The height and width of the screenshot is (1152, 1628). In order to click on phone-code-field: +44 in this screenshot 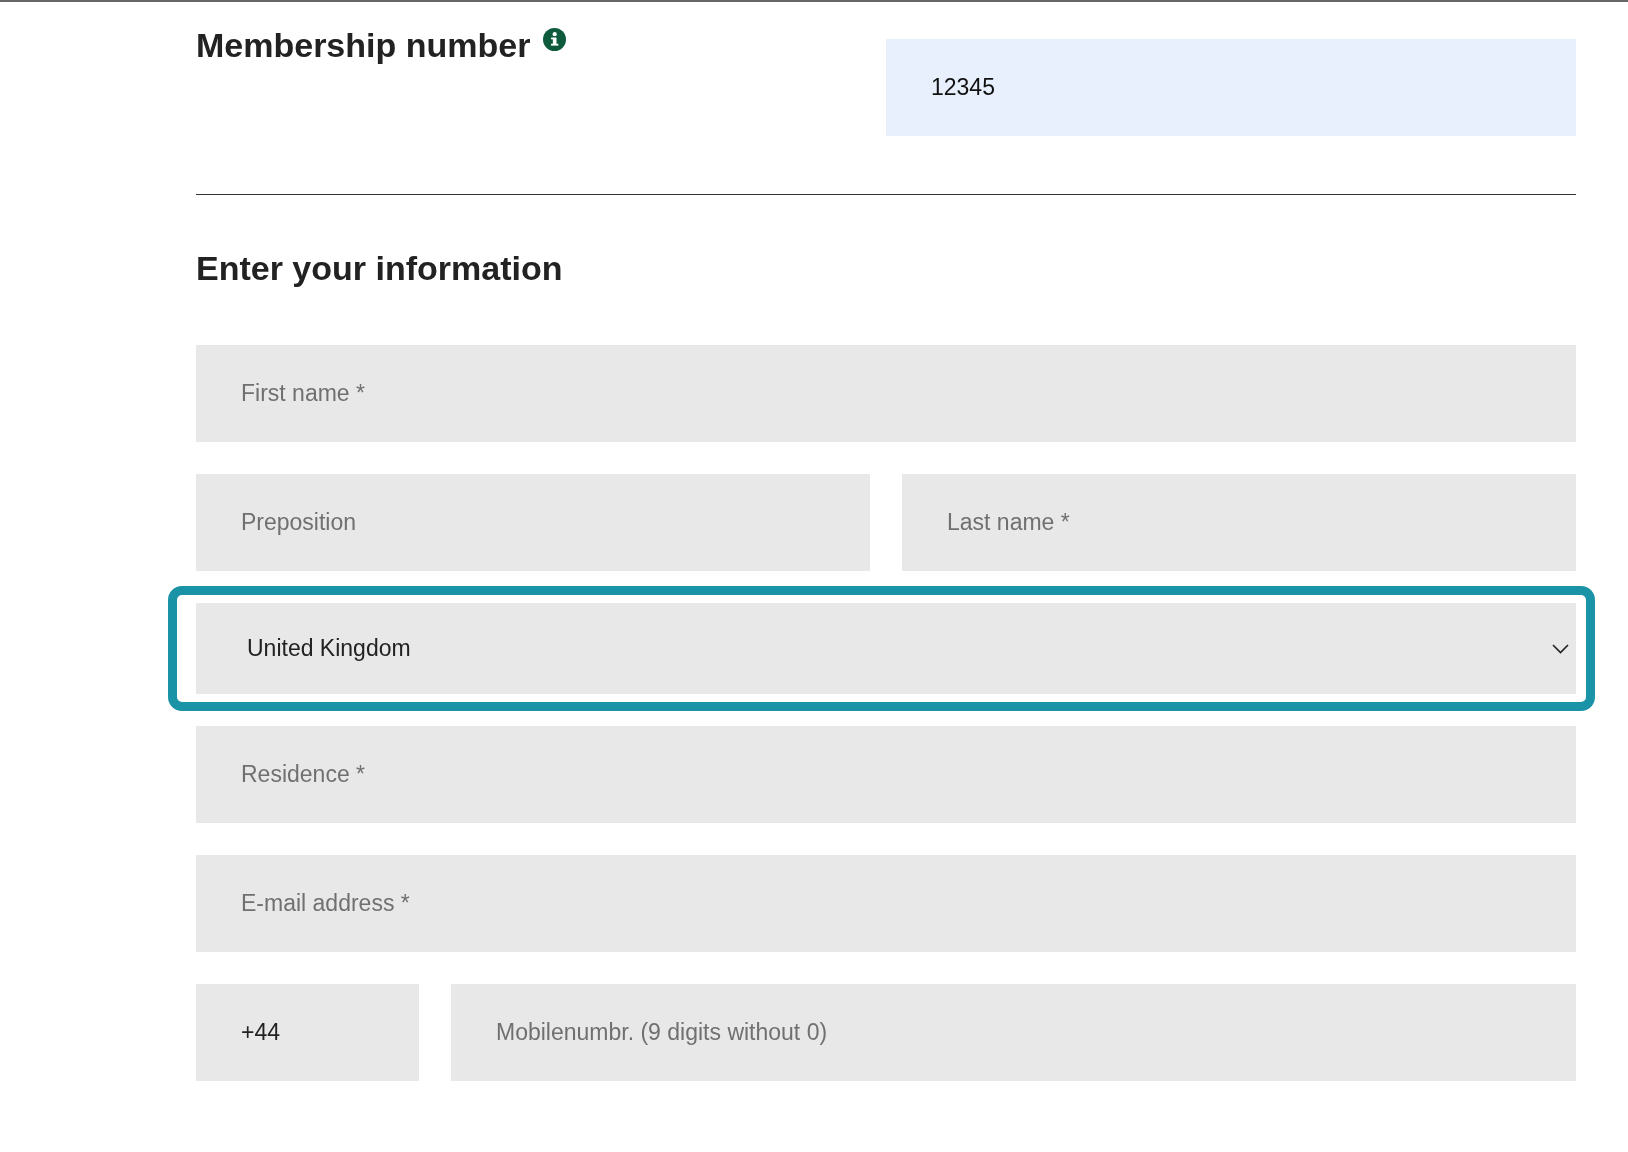, I will do `click(307, 1032)`.